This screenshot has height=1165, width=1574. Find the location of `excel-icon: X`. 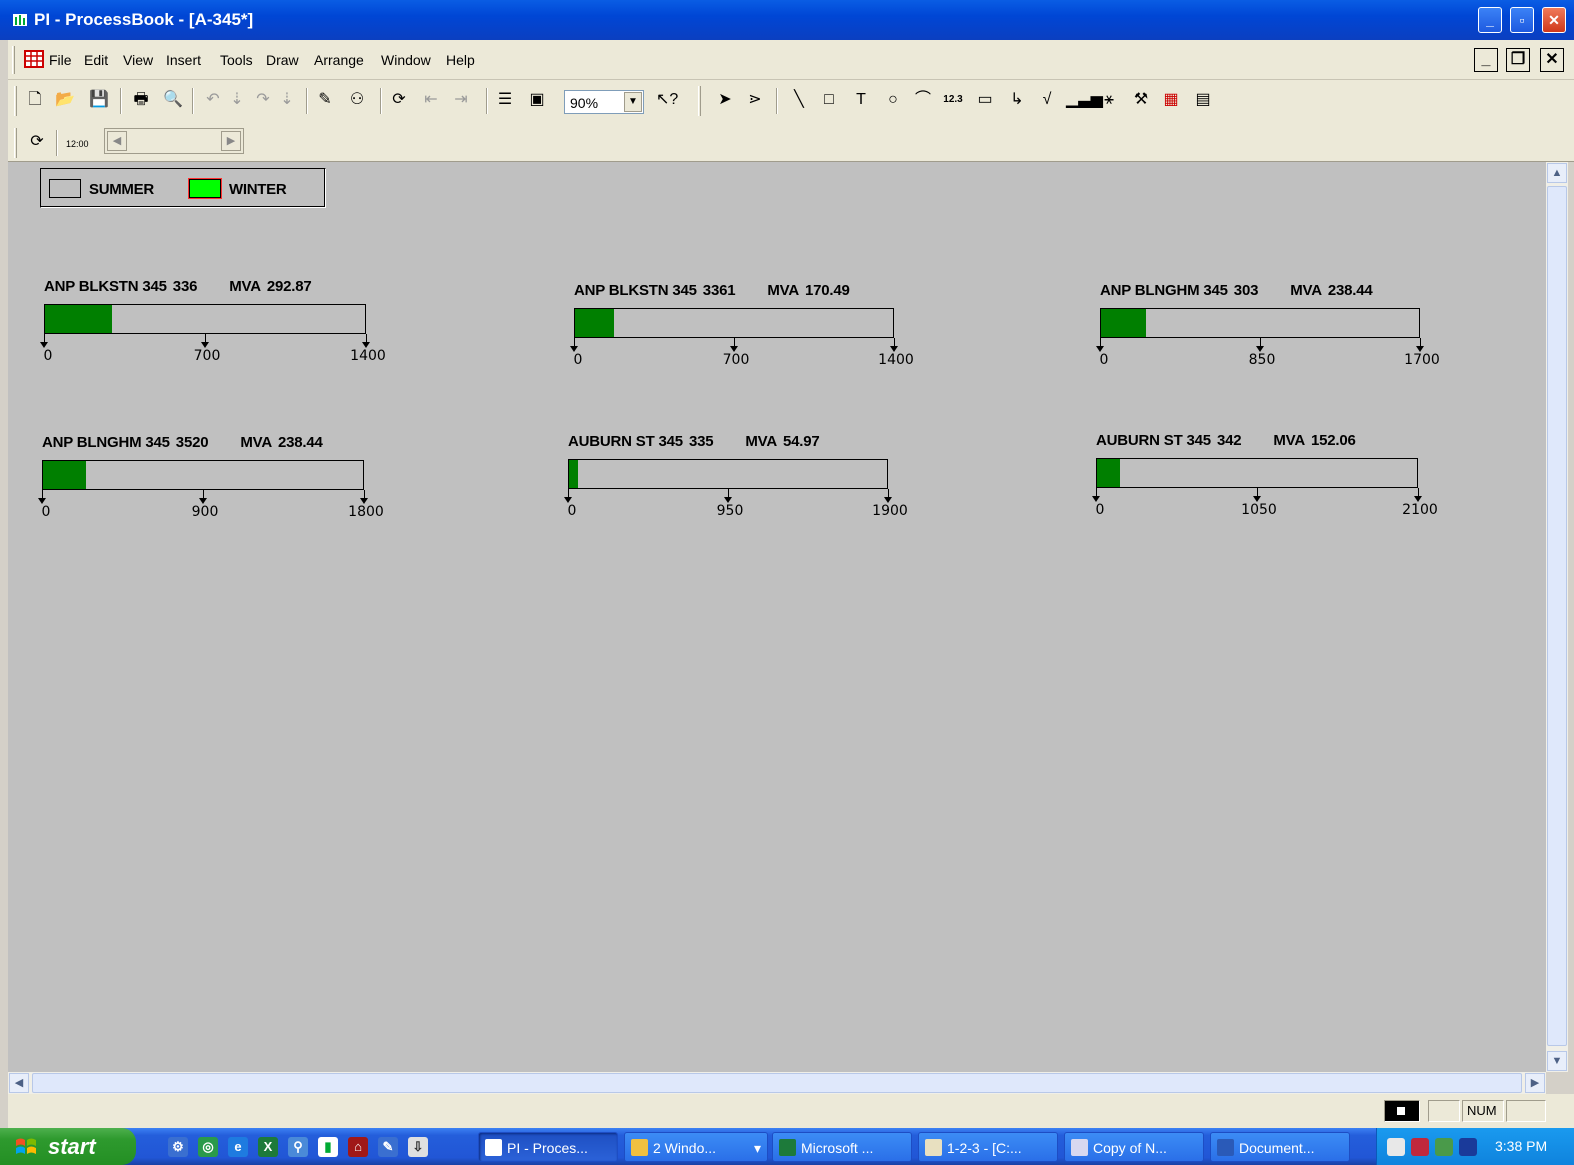

excel-icon: X is located at coordinates (268, 1147).